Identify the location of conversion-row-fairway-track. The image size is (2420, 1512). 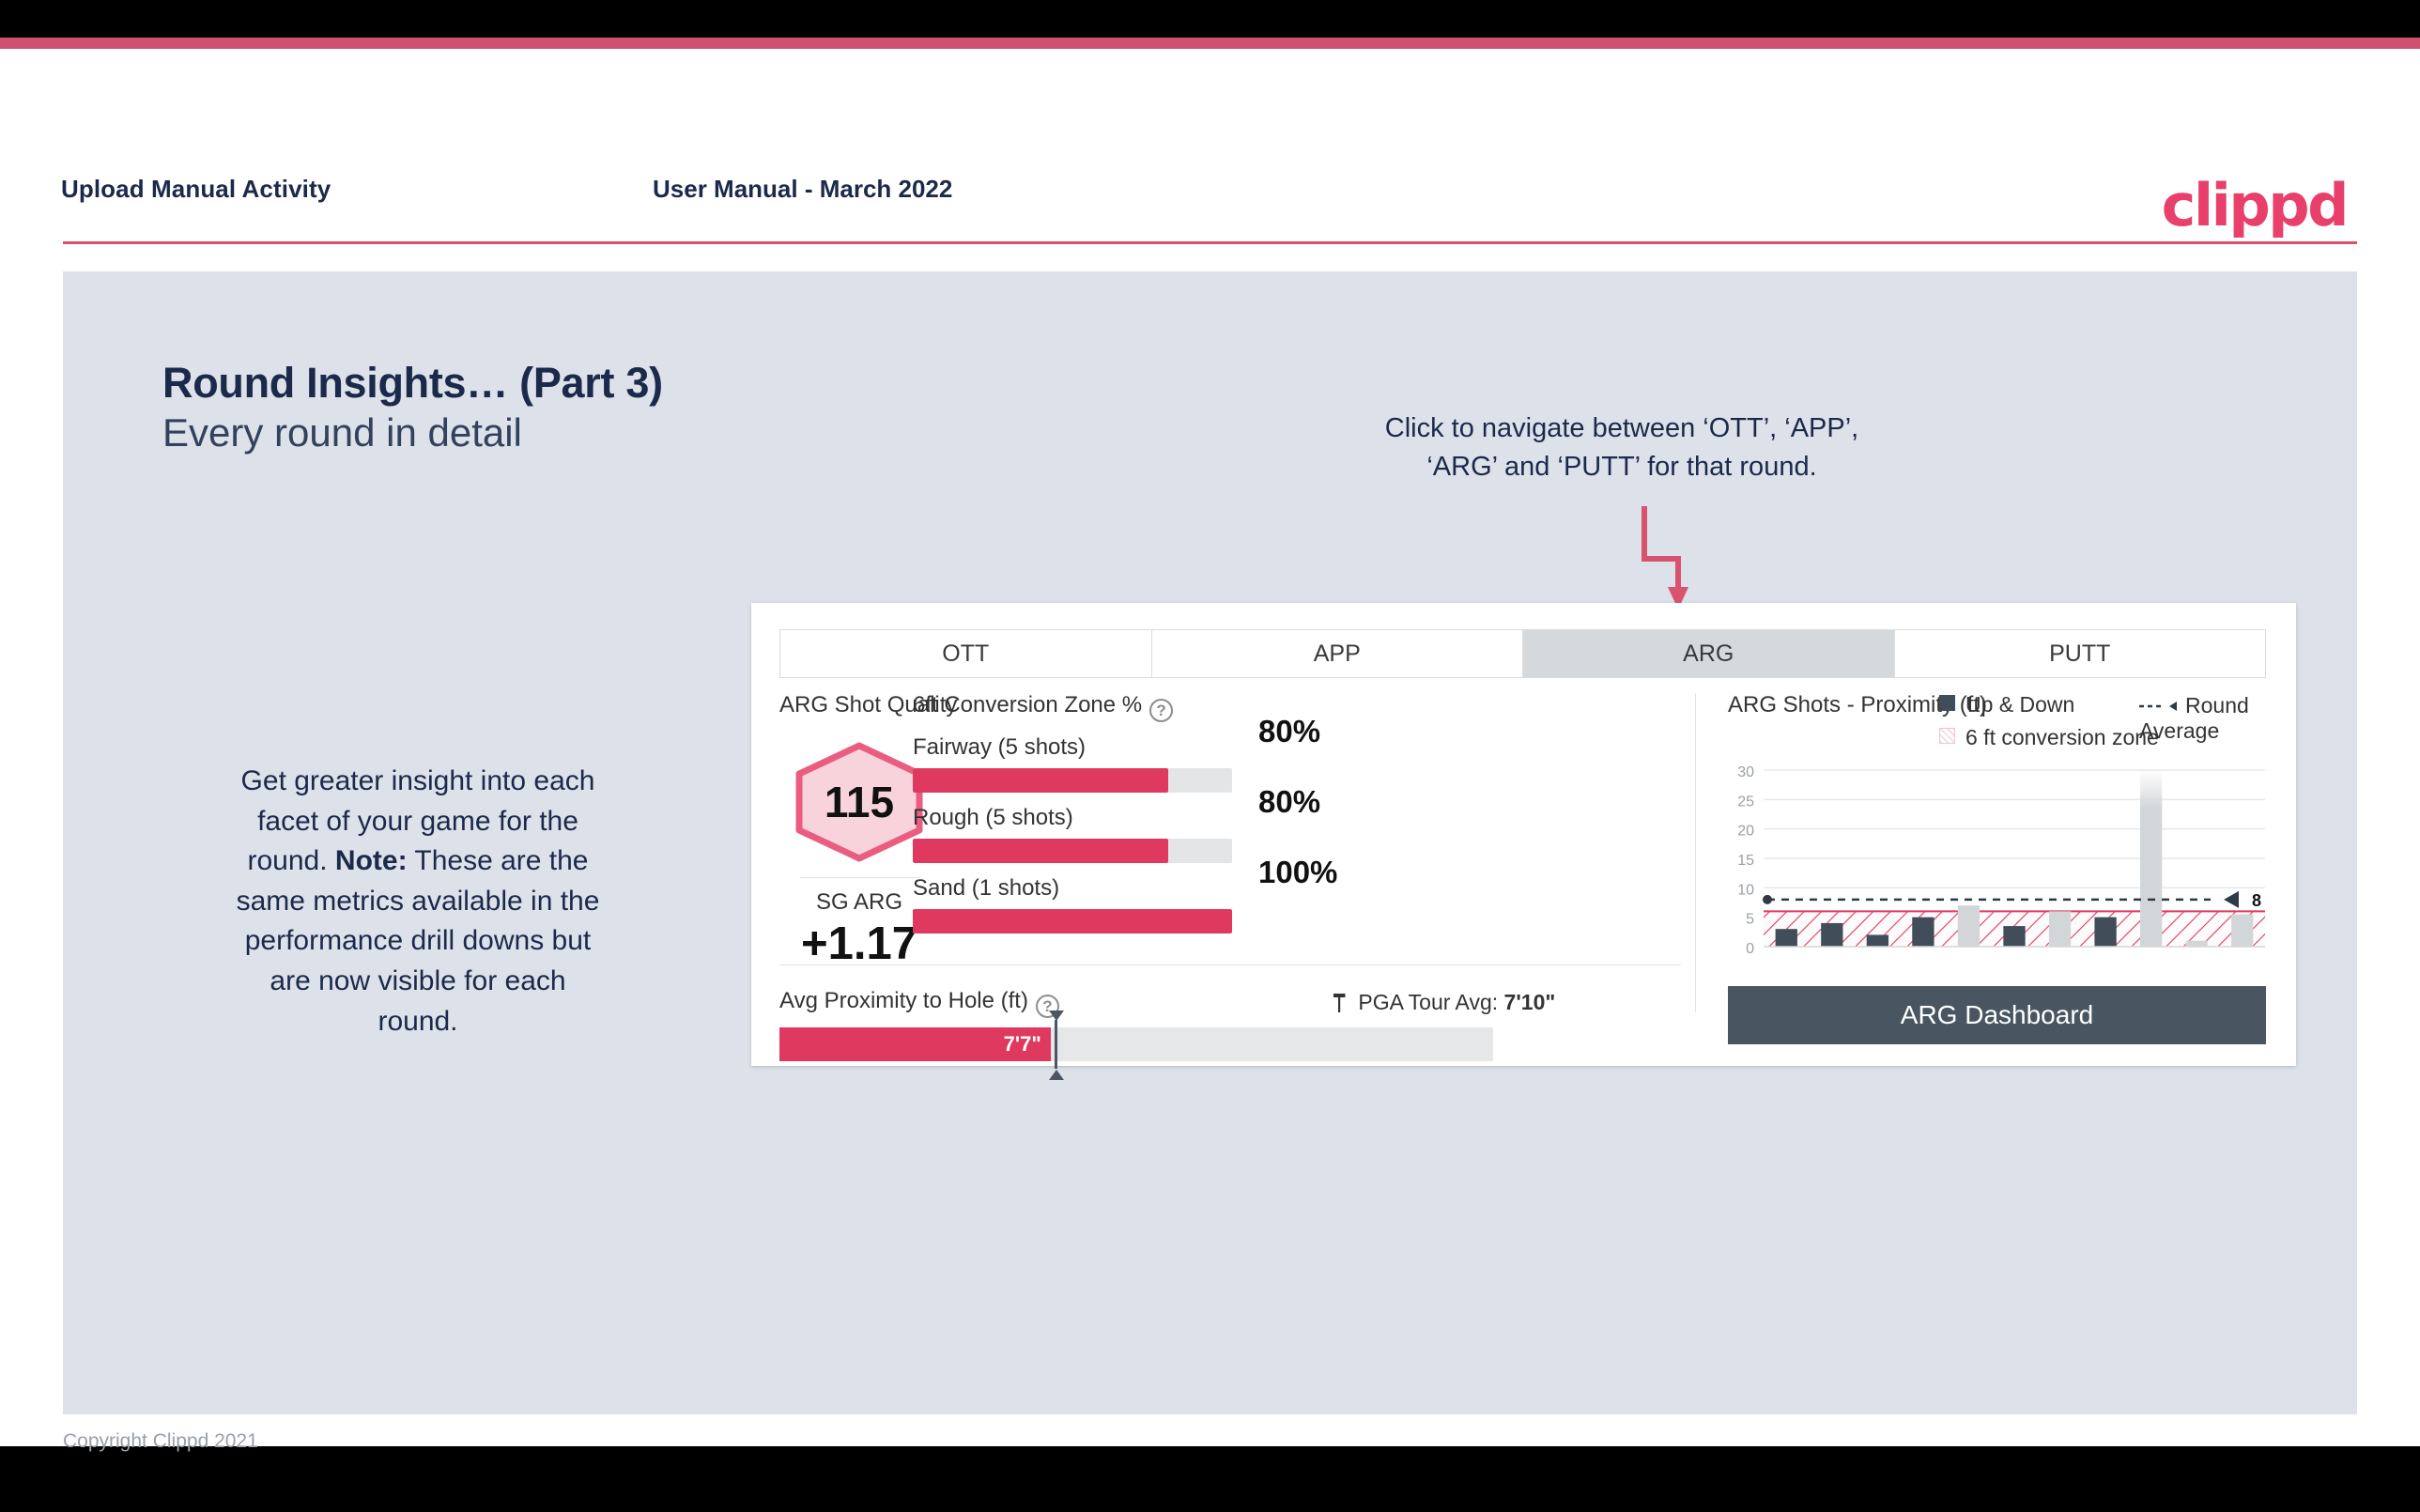
(1072, 781).